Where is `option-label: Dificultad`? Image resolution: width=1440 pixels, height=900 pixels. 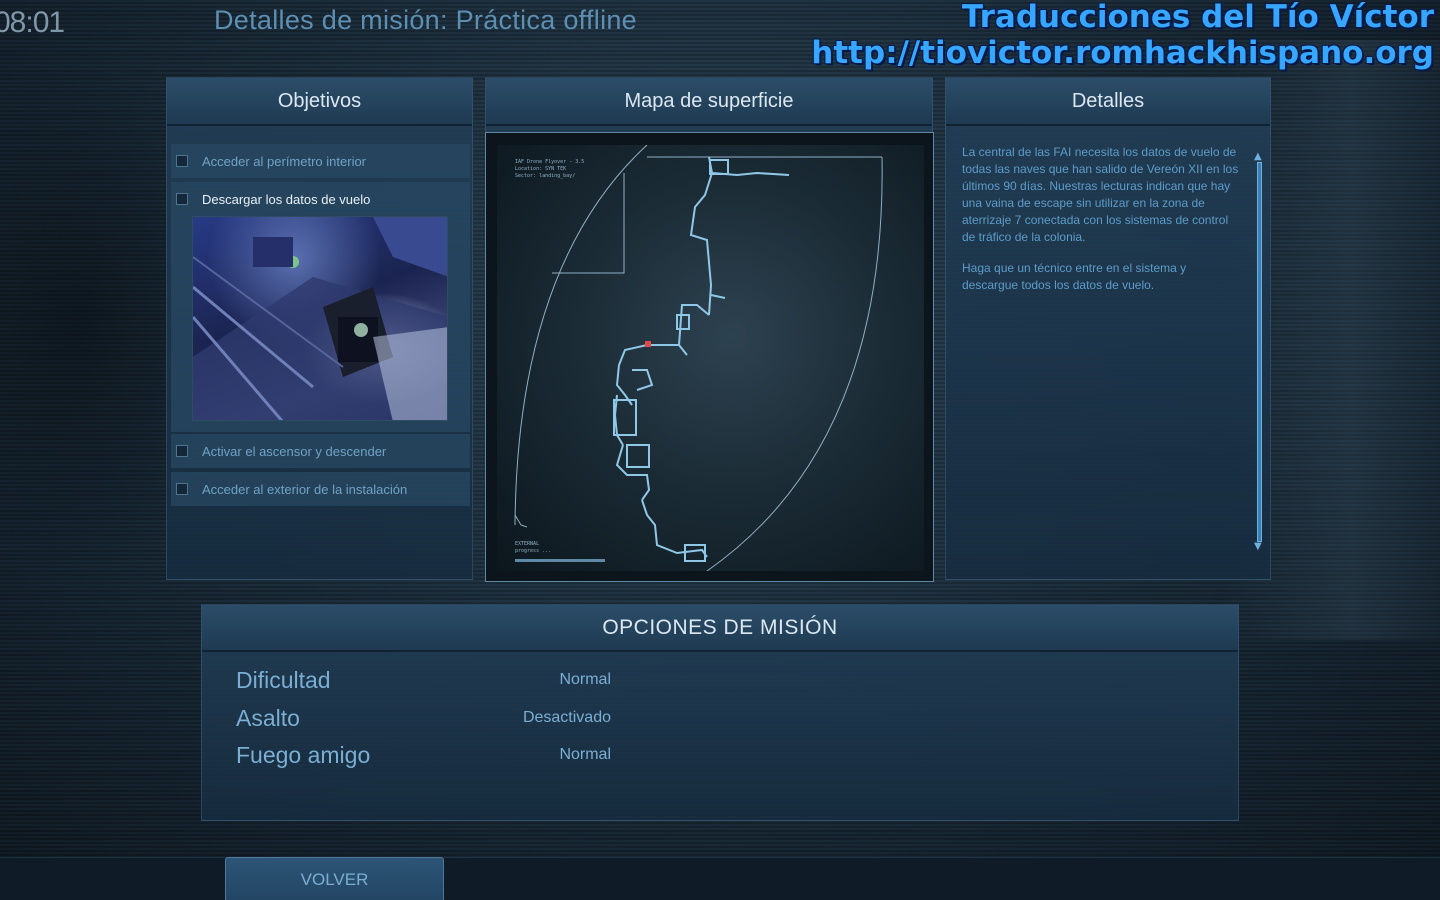 option-label: Dificultad is located at coordinates (283, 679).